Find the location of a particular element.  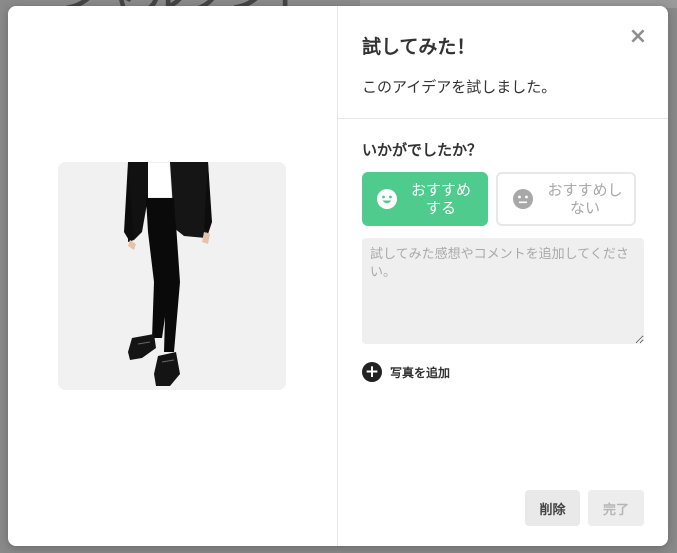

not-recommend-label: おすすめしない is located at coordinates (585, 199).